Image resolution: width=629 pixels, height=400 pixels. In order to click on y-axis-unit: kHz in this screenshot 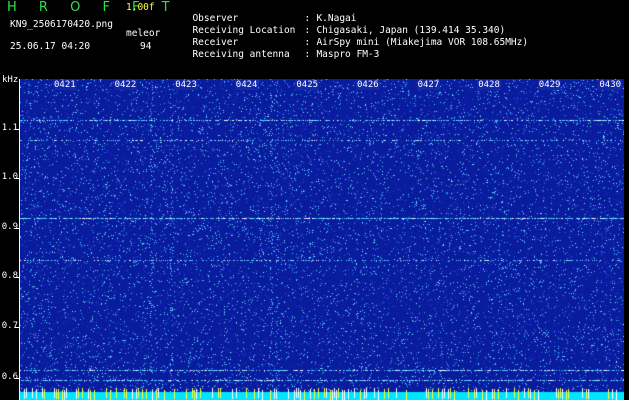, I will do `click(10, 80)`.